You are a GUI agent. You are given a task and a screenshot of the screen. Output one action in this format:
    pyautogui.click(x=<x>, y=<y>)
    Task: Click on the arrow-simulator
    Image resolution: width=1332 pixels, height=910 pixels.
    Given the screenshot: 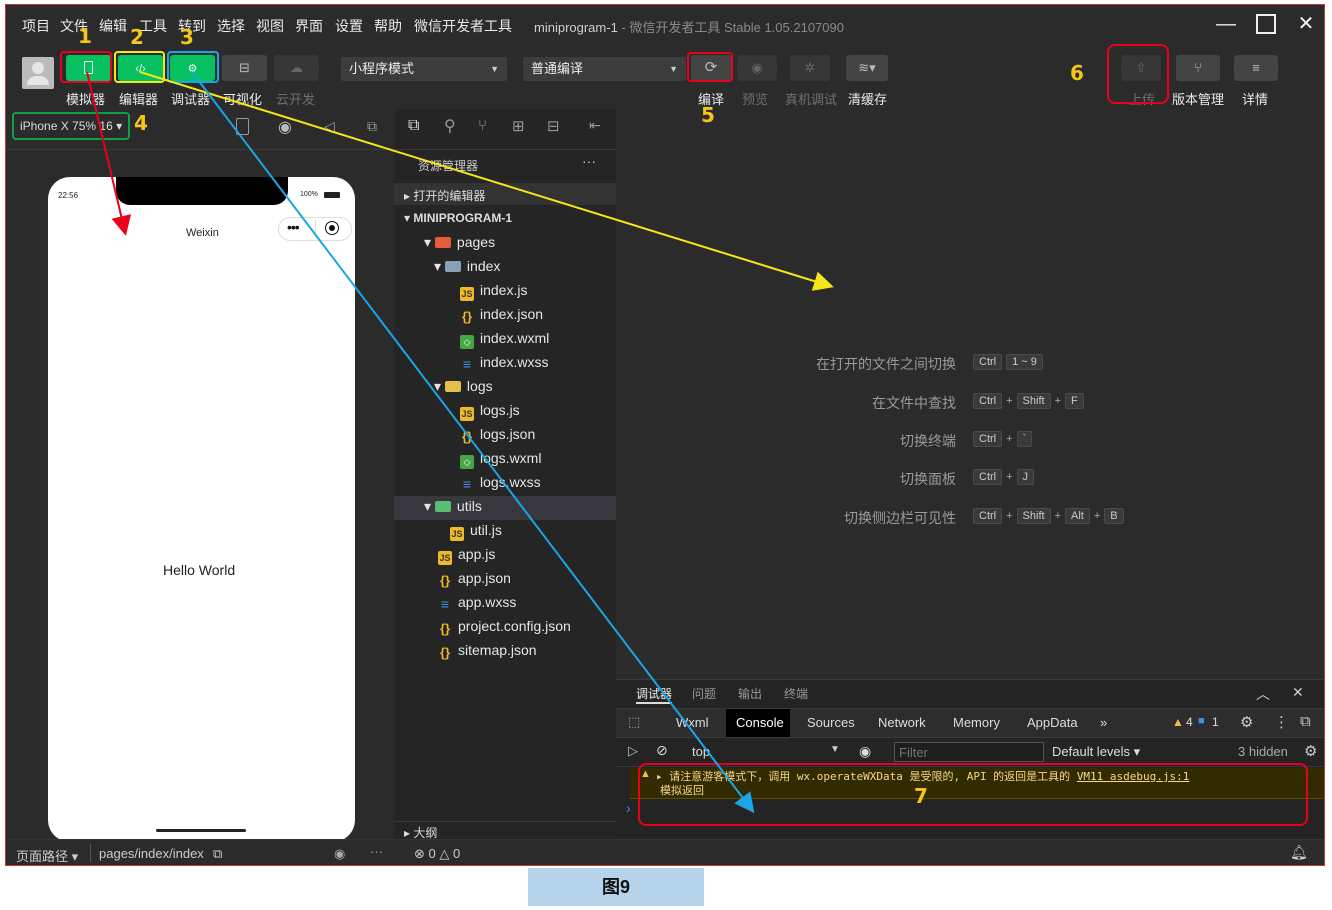 What is the action you would take?
    pyautogui.click(x=109, y=153)
    